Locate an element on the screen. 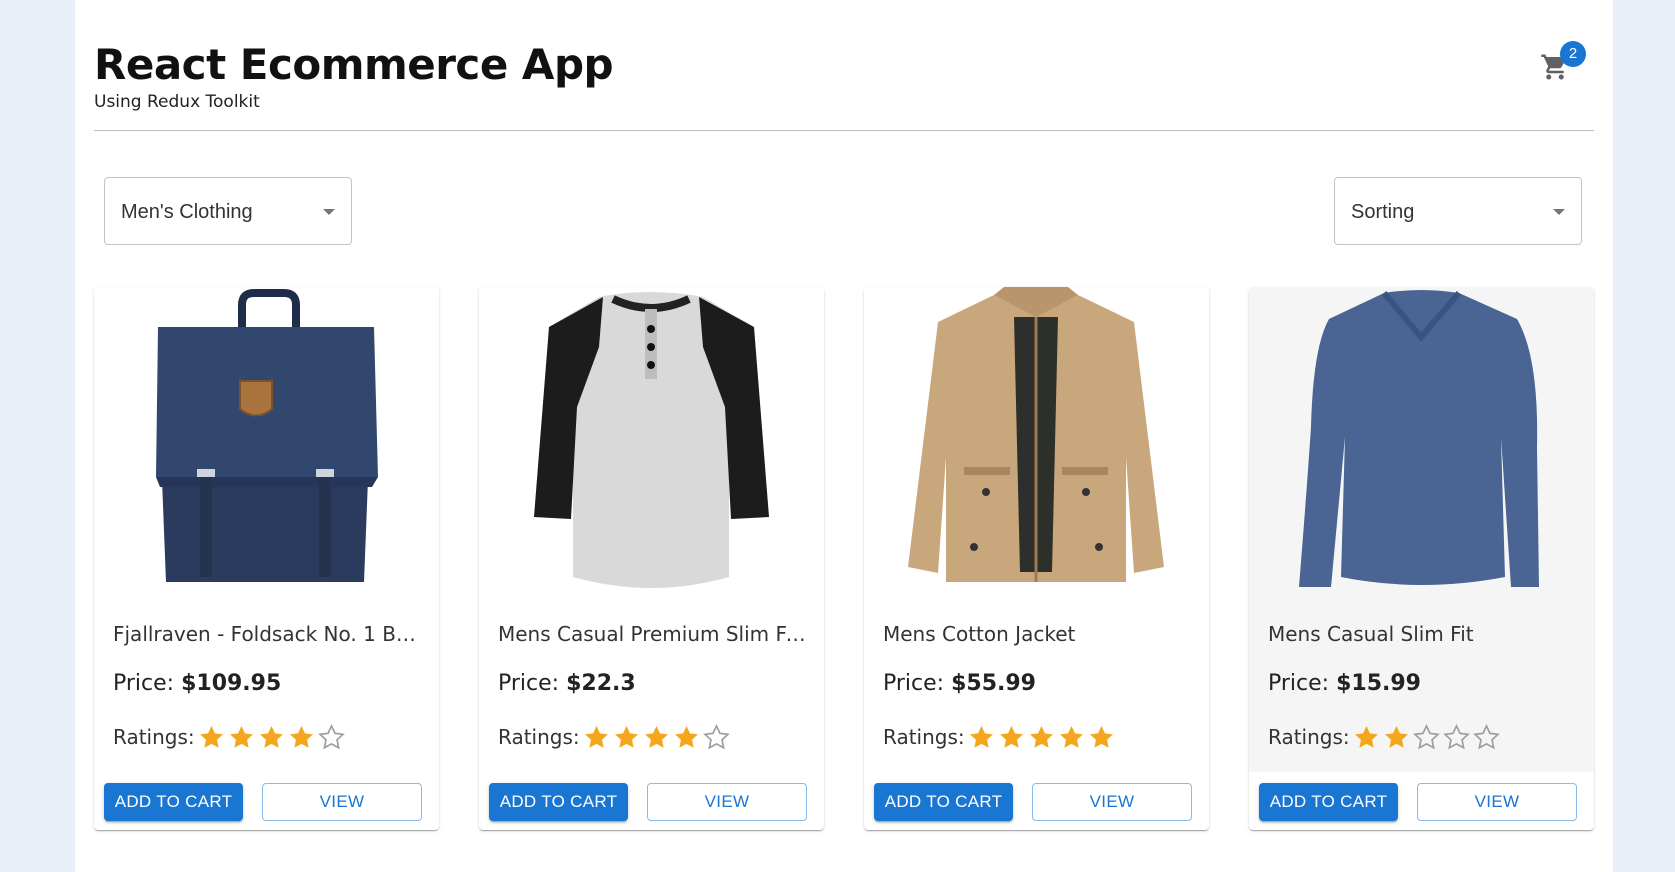 The height and width of the screenshot is (872, 1675). price-value: $15.99 is located at coordinates (1378, 683).